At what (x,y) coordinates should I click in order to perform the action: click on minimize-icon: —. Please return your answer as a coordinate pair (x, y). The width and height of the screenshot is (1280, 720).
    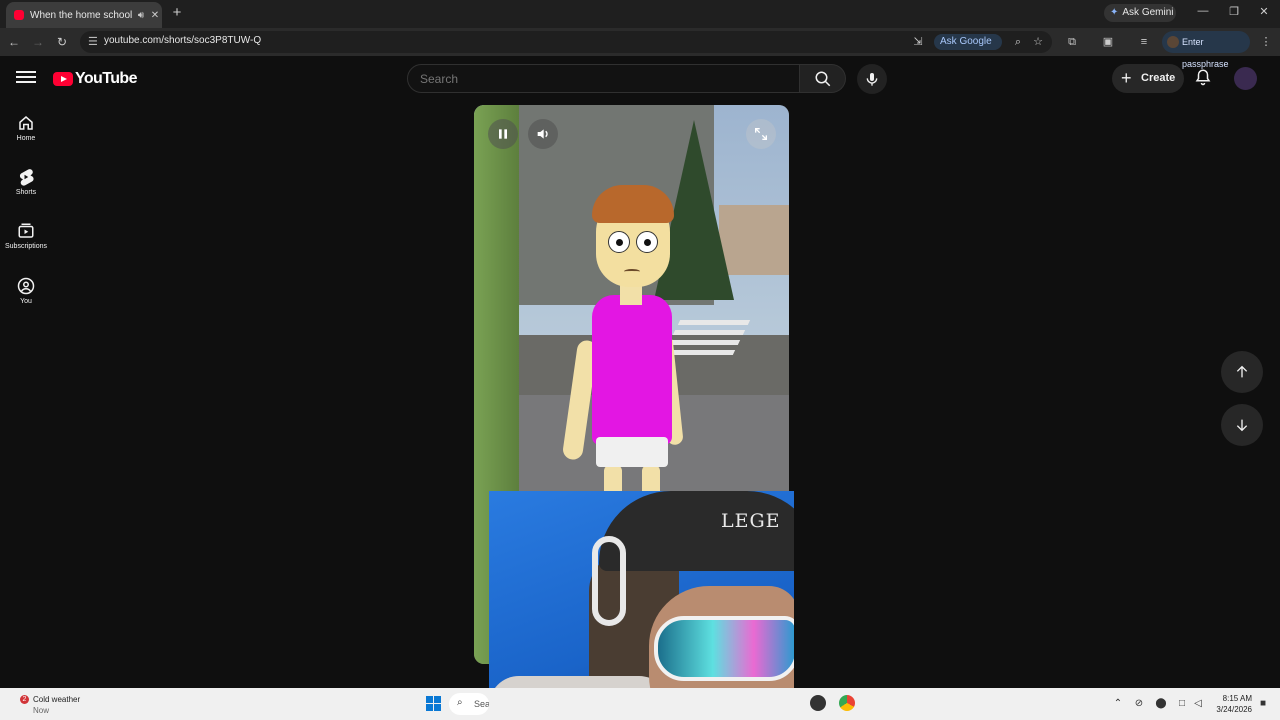
    Looking at the image, I should click on (1203, 11).